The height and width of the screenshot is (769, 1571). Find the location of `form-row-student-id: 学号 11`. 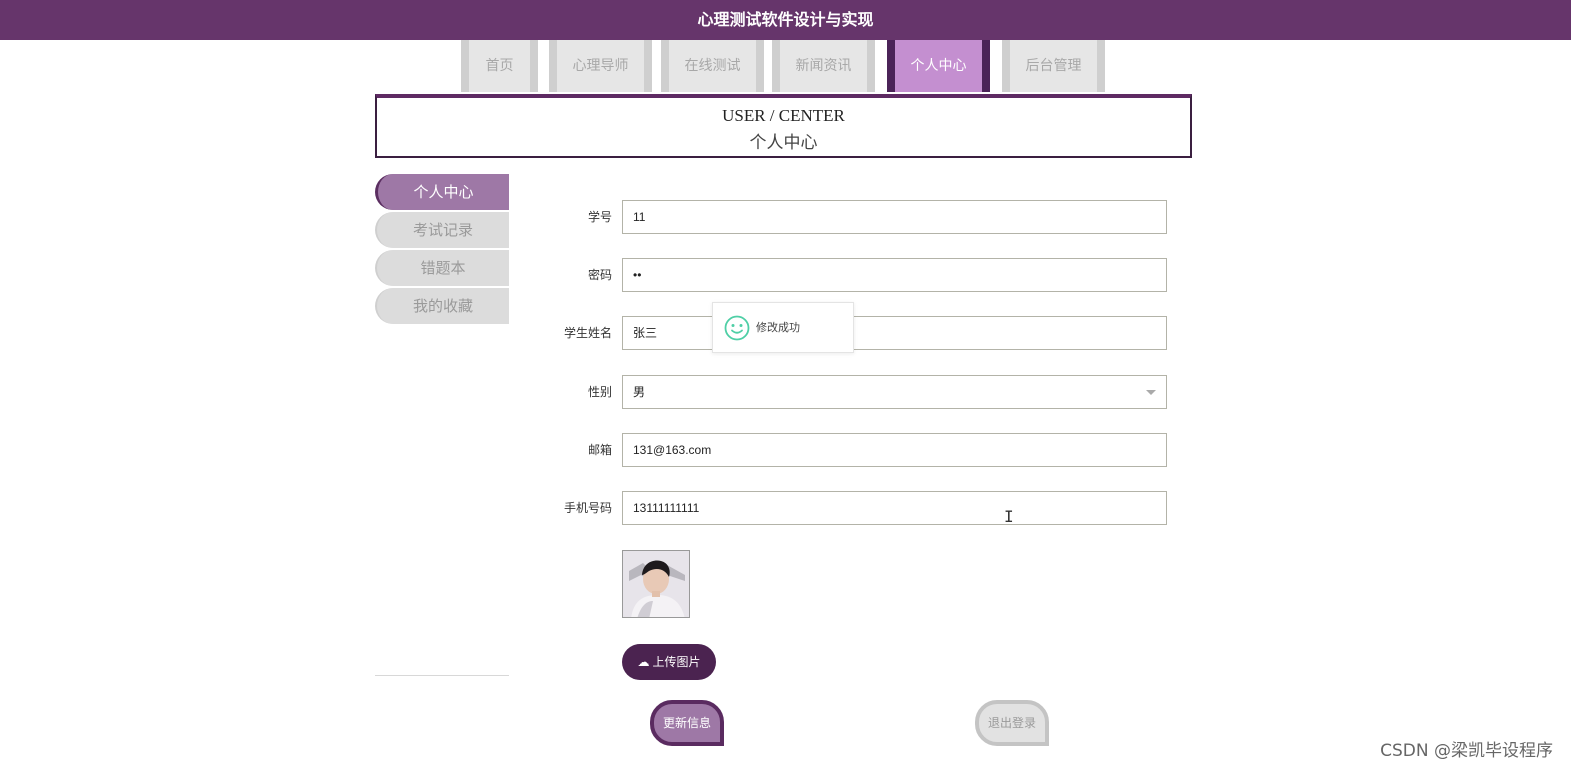

form-row-student-id: 学号 11 is located at coordinates (855, 217).